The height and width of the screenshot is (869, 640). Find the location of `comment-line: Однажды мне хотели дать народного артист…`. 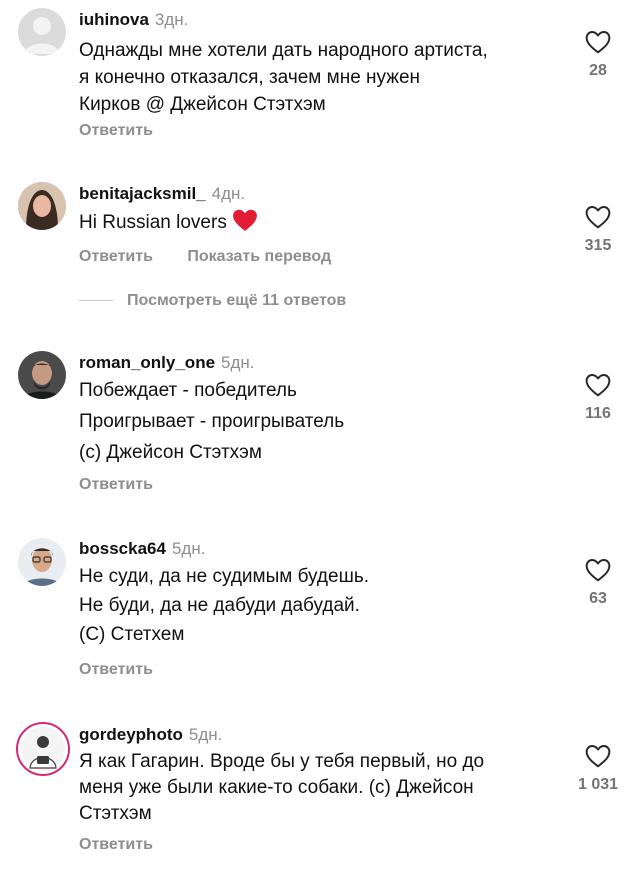

comment-line: Однажды мне хотели дать народного артист… is located at coordinates (283, 50).